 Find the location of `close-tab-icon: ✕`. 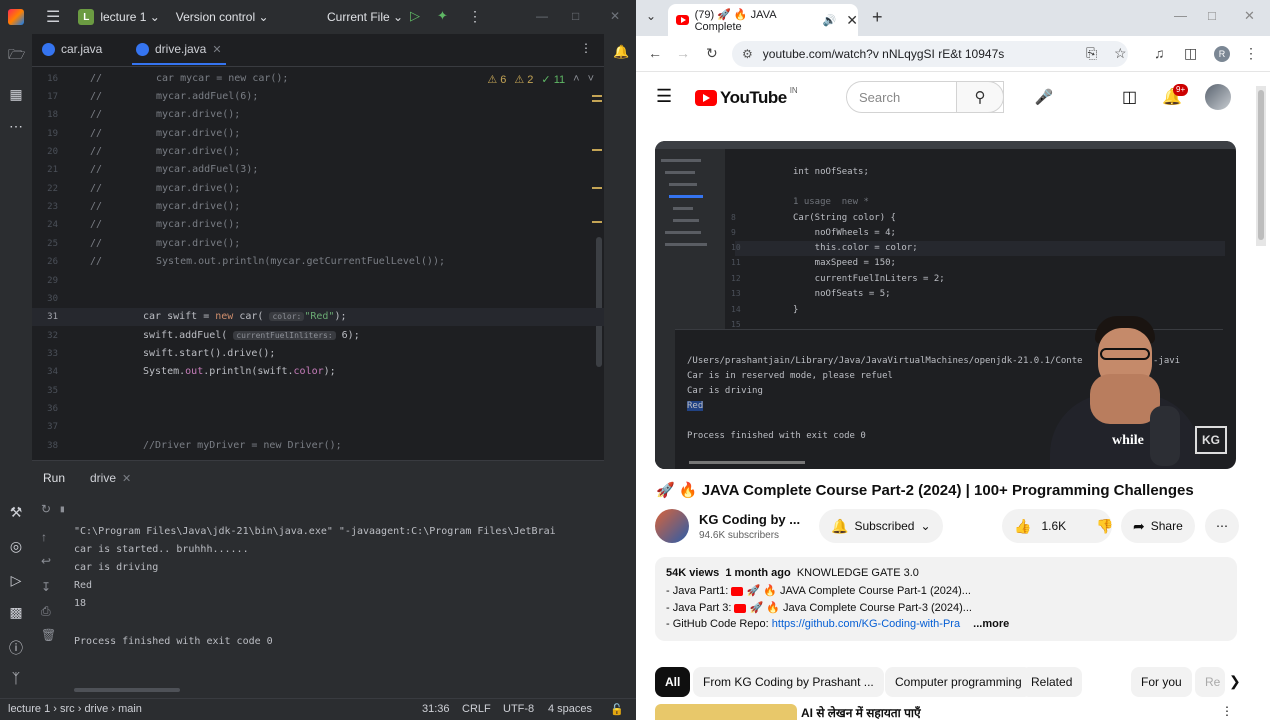

close-tab-icon: ✕ is located at coordinates (216, 49).